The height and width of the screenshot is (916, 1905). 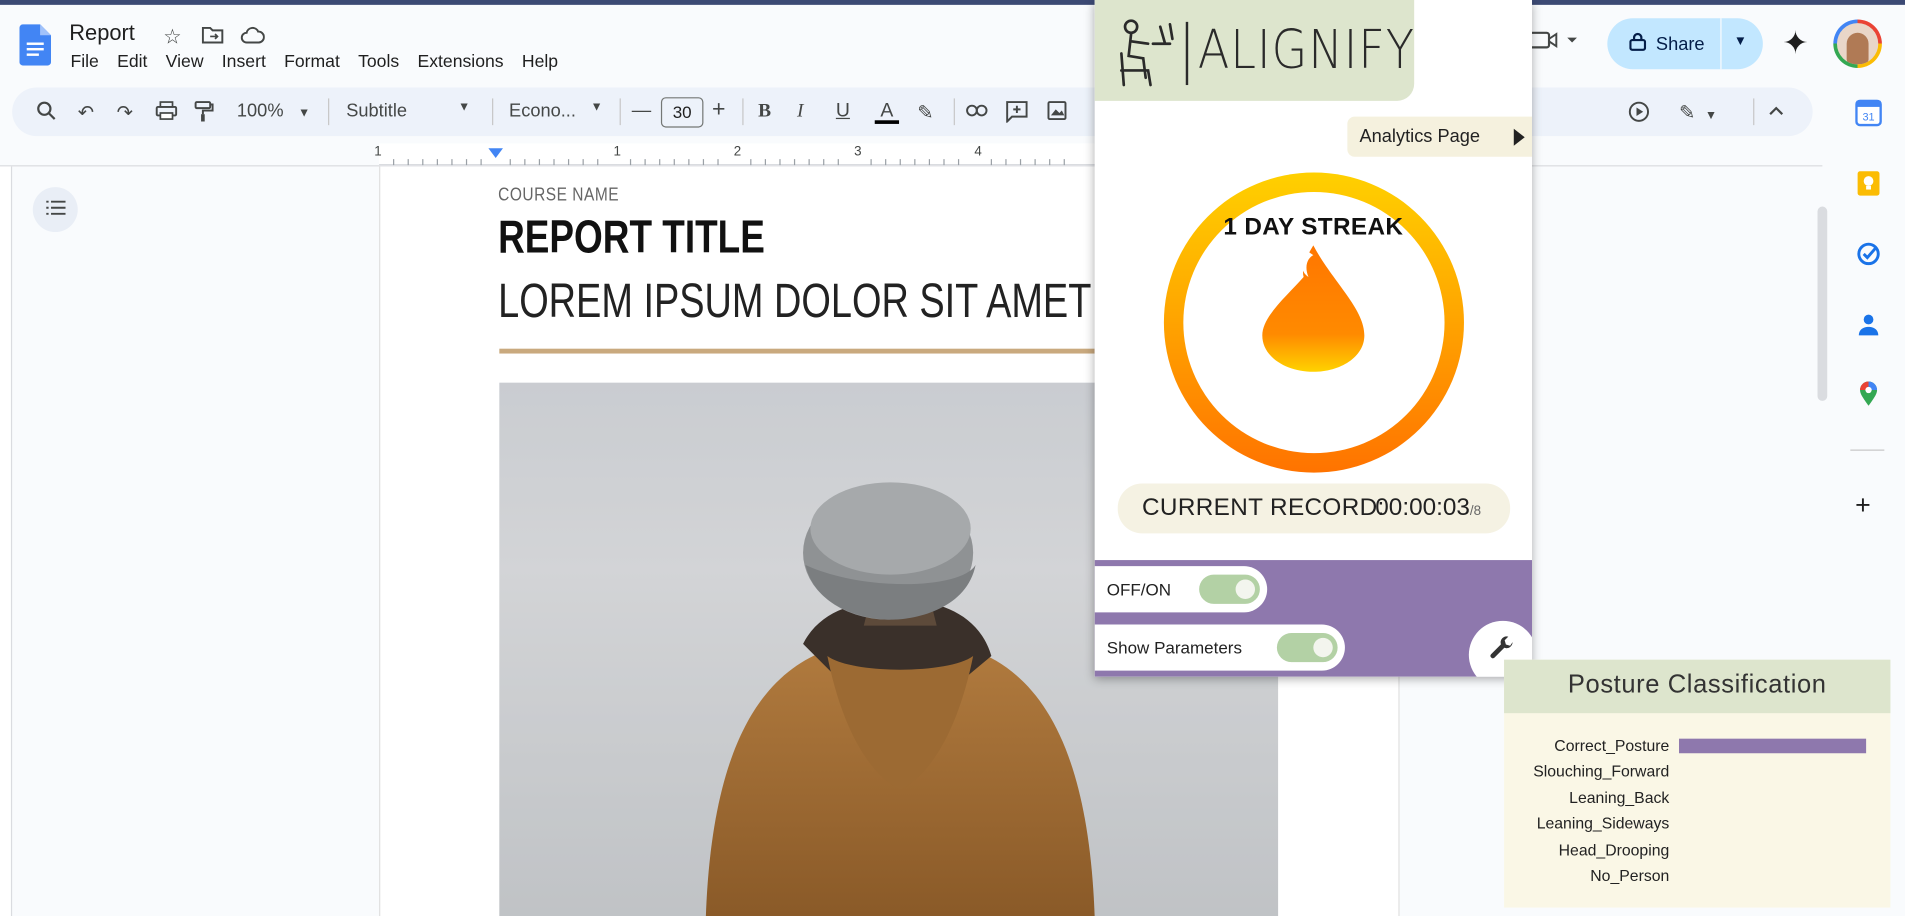 What do you see at coordinates (260, 111) in the screenshot?
I see `zoom-value: 100%` at bounding box center [260, 111].